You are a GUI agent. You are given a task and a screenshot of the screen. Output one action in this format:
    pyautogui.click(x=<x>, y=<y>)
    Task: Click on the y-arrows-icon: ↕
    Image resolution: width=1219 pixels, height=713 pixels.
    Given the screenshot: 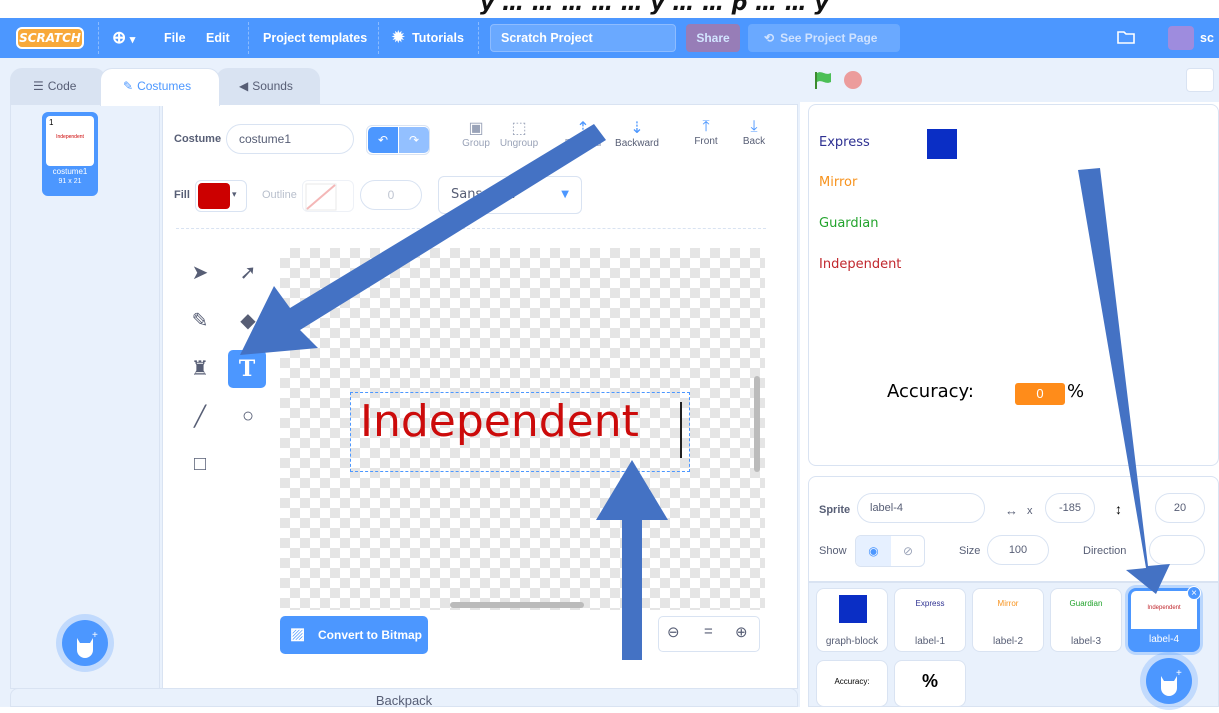 What is the action you would take?
    pyautogui.click(x=1118, y=509)
    